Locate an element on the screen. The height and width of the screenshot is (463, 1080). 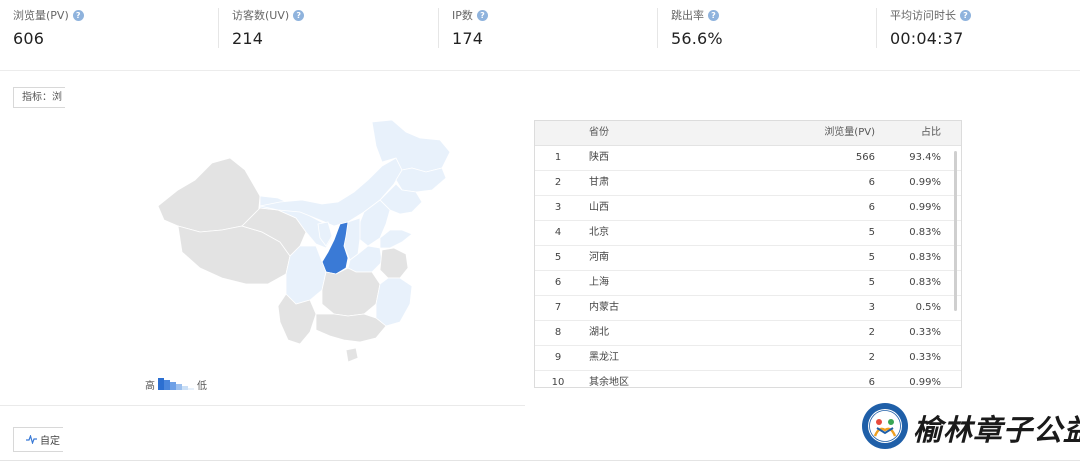
stat-label: 访客数(UV) is located at coordinates (261, 15).